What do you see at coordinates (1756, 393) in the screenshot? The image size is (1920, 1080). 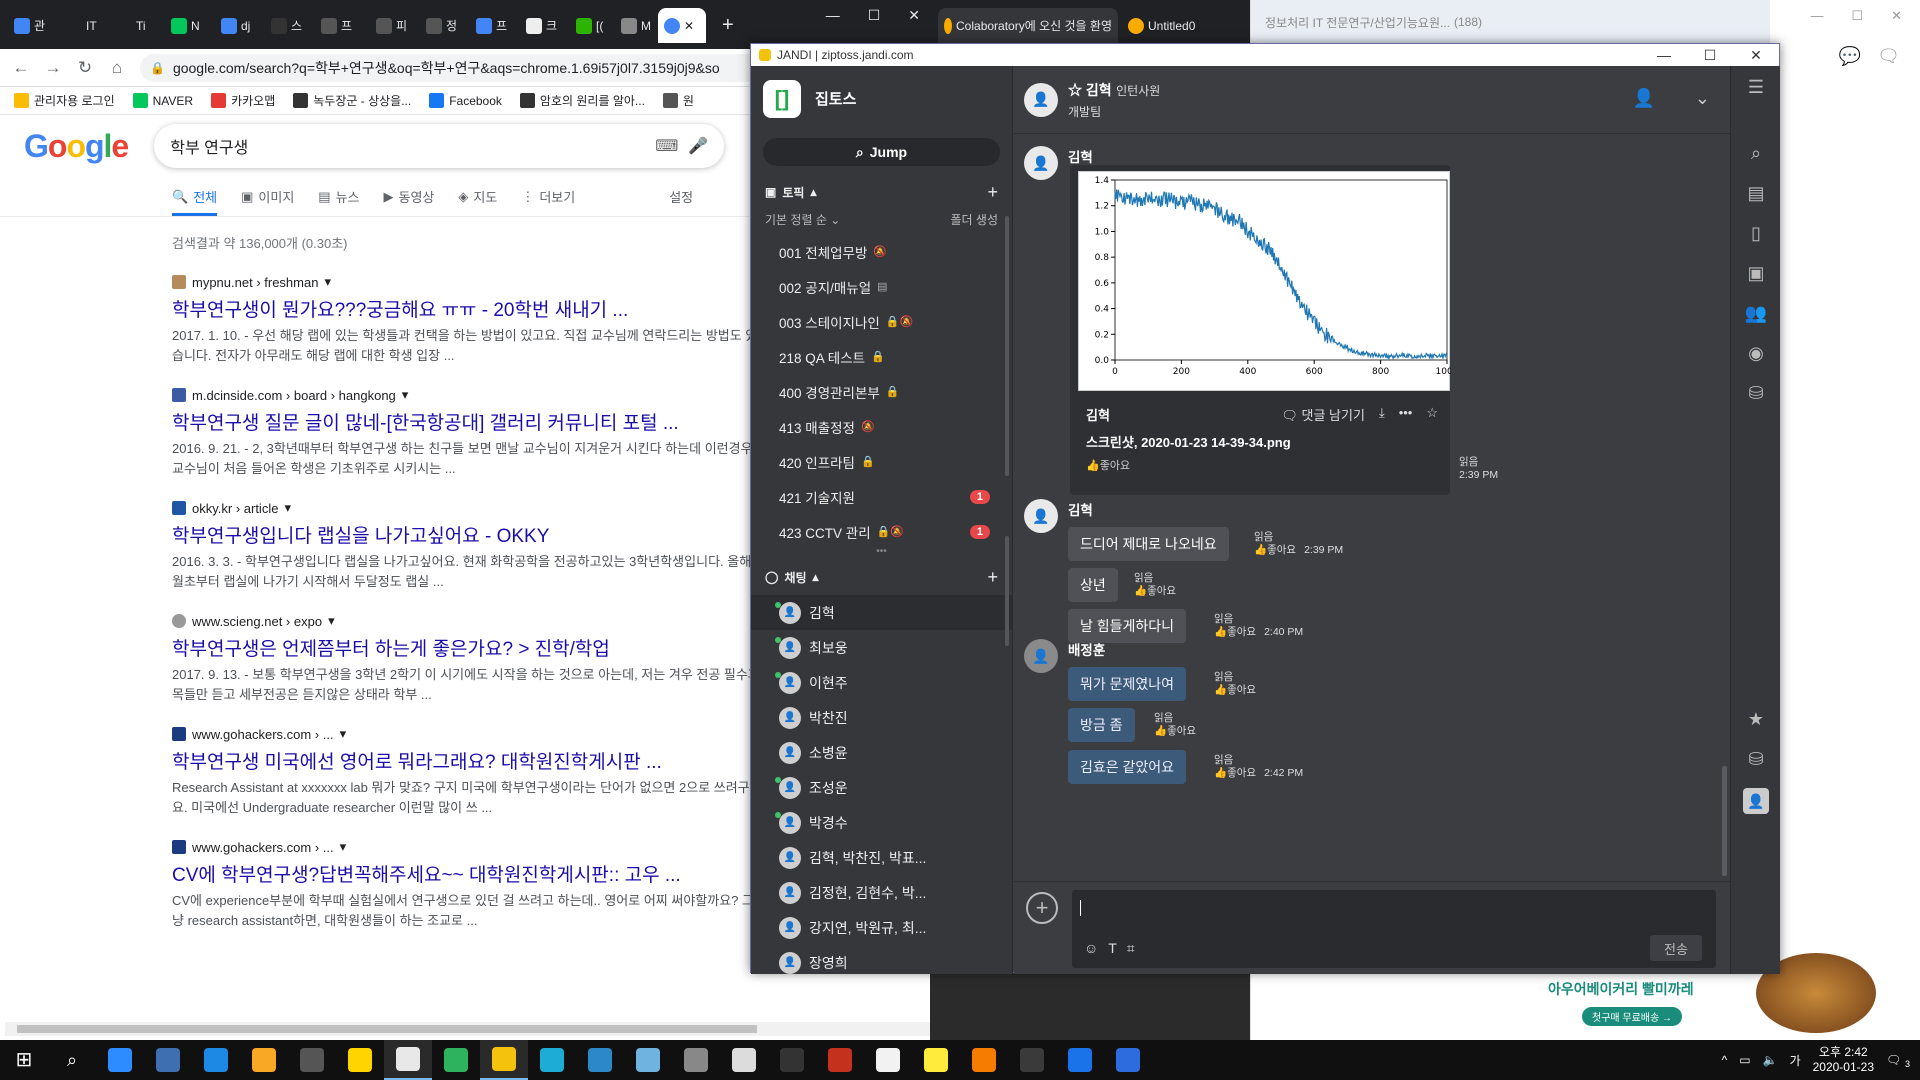 I see `drive-icon: ⛁` at bounding box center [1756, 393].